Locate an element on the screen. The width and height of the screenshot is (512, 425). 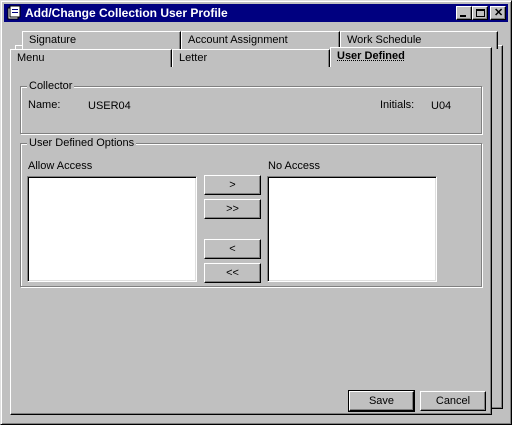
tab-signature: Signature is located at coordinates (101, 40).